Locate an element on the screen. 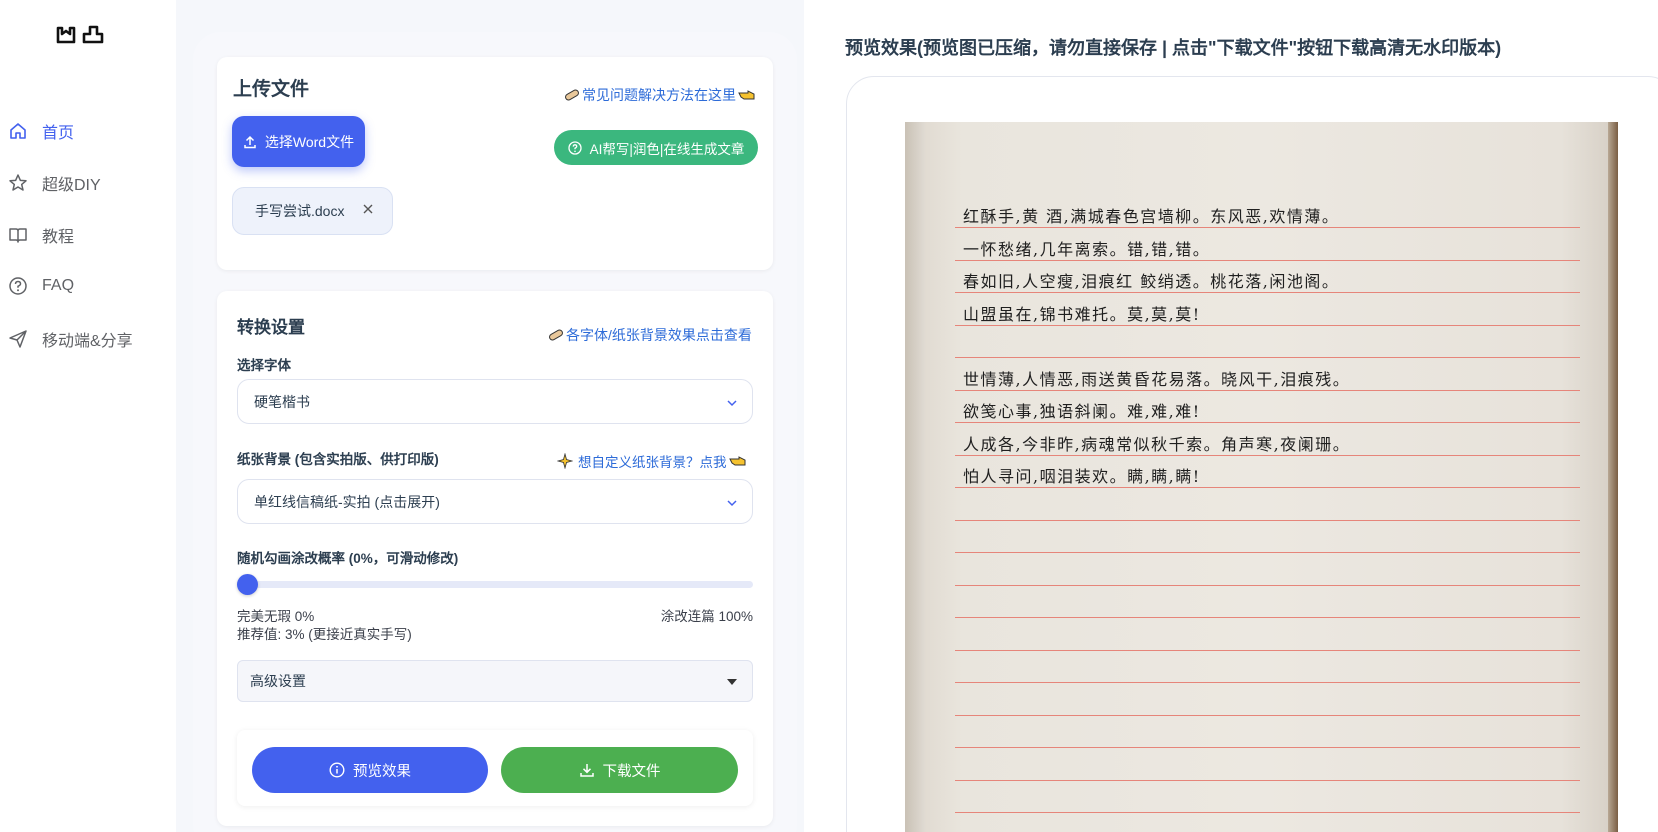  font-select-value: 硬笔楷书 is located at coordinates (282, 401).